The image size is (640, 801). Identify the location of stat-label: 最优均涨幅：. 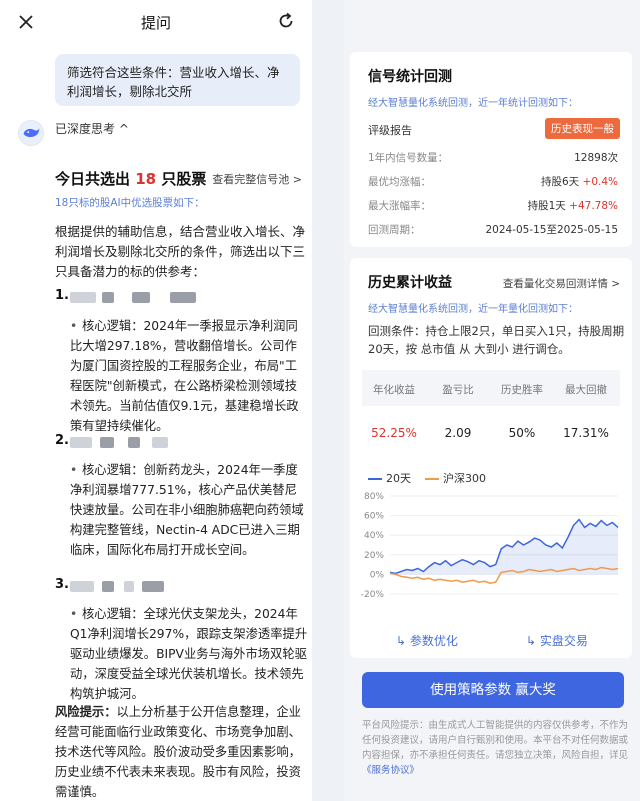
(399, 182).